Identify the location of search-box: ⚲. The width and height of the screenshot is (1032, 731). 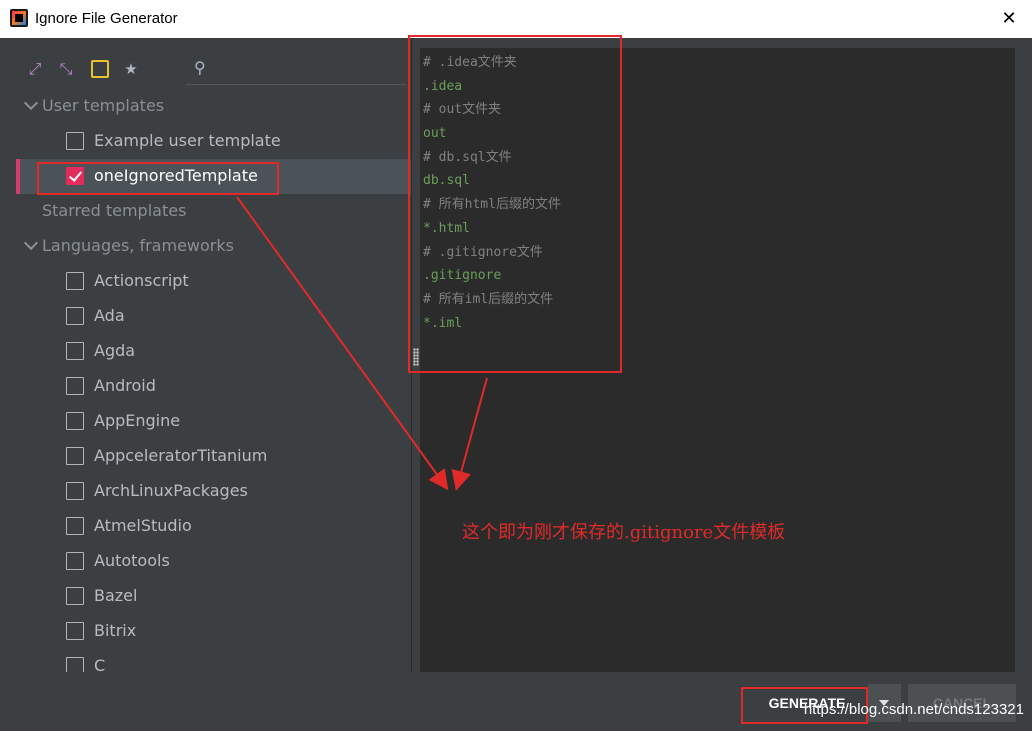
(296, 69).